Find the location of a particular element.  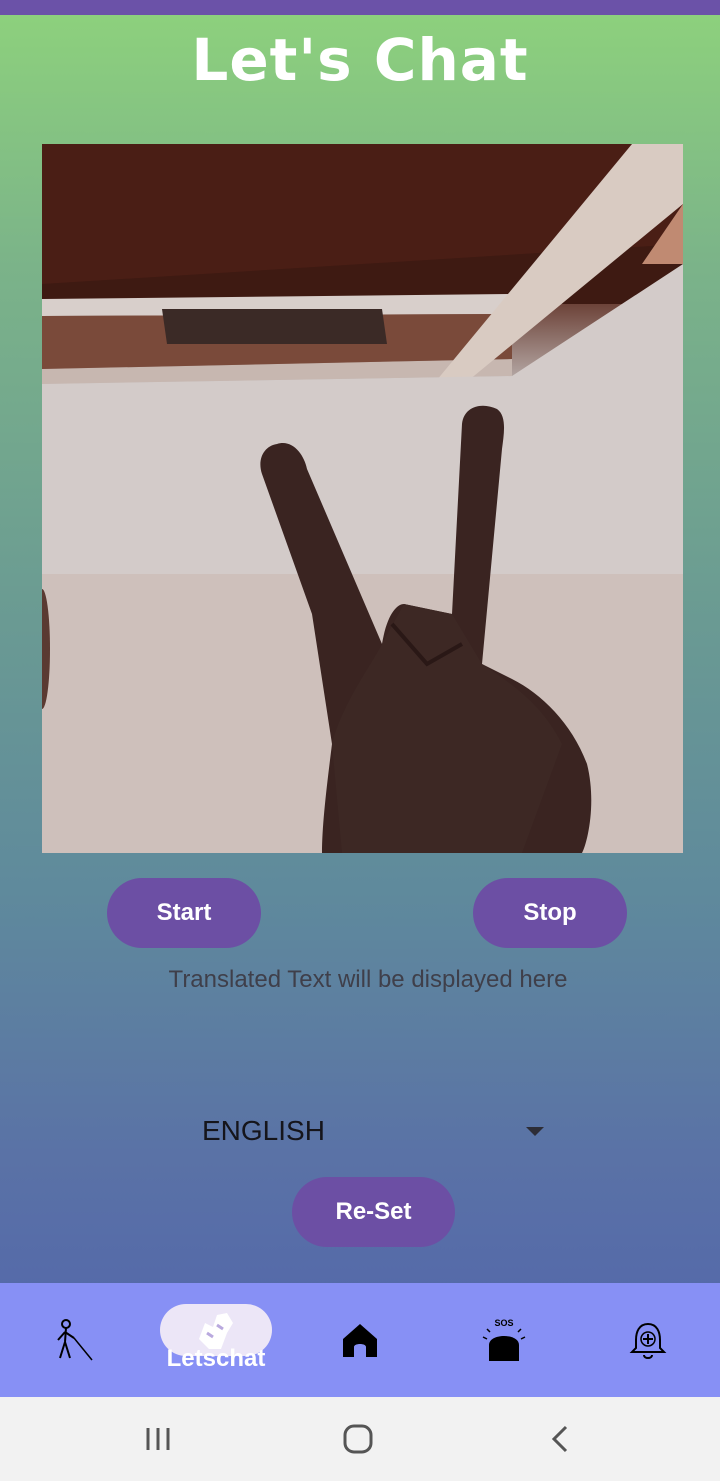

system-back-button is located at coordinates (560, 1439).